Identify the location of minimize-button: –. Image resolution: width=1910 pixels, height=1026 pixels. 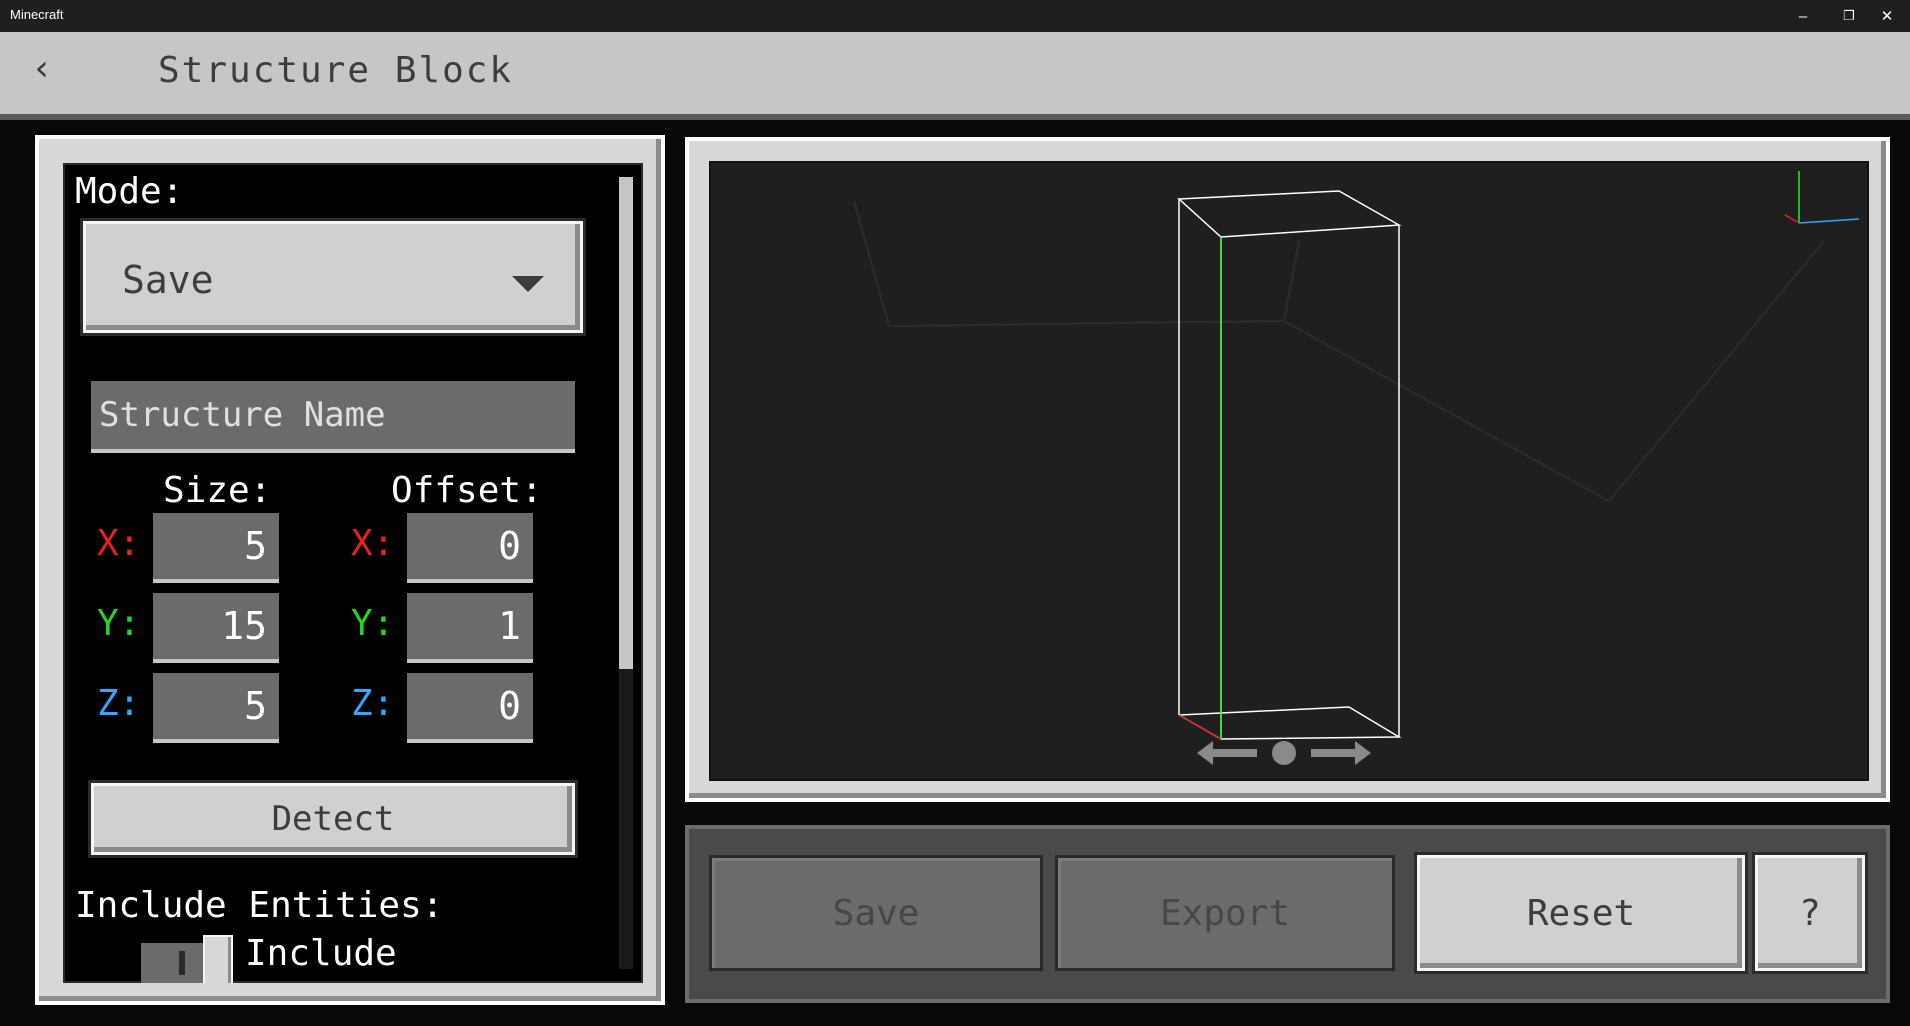
(1803, 16).